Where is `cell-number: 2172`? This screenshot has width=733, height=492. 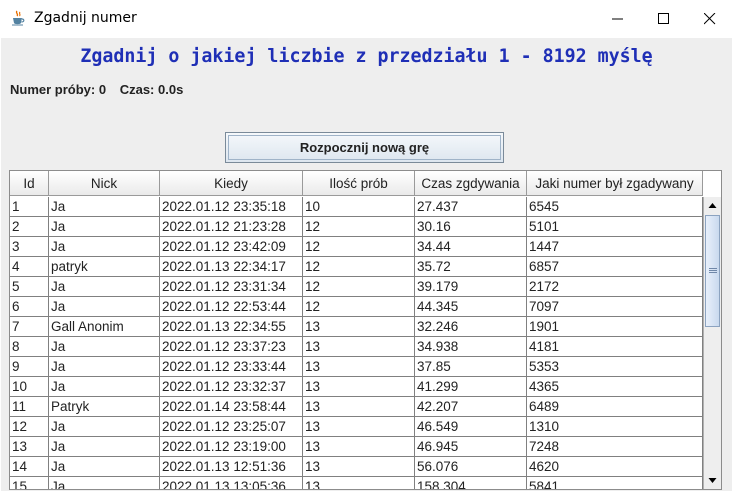
cell-number: 2172 is located at coordinates (615, 287).